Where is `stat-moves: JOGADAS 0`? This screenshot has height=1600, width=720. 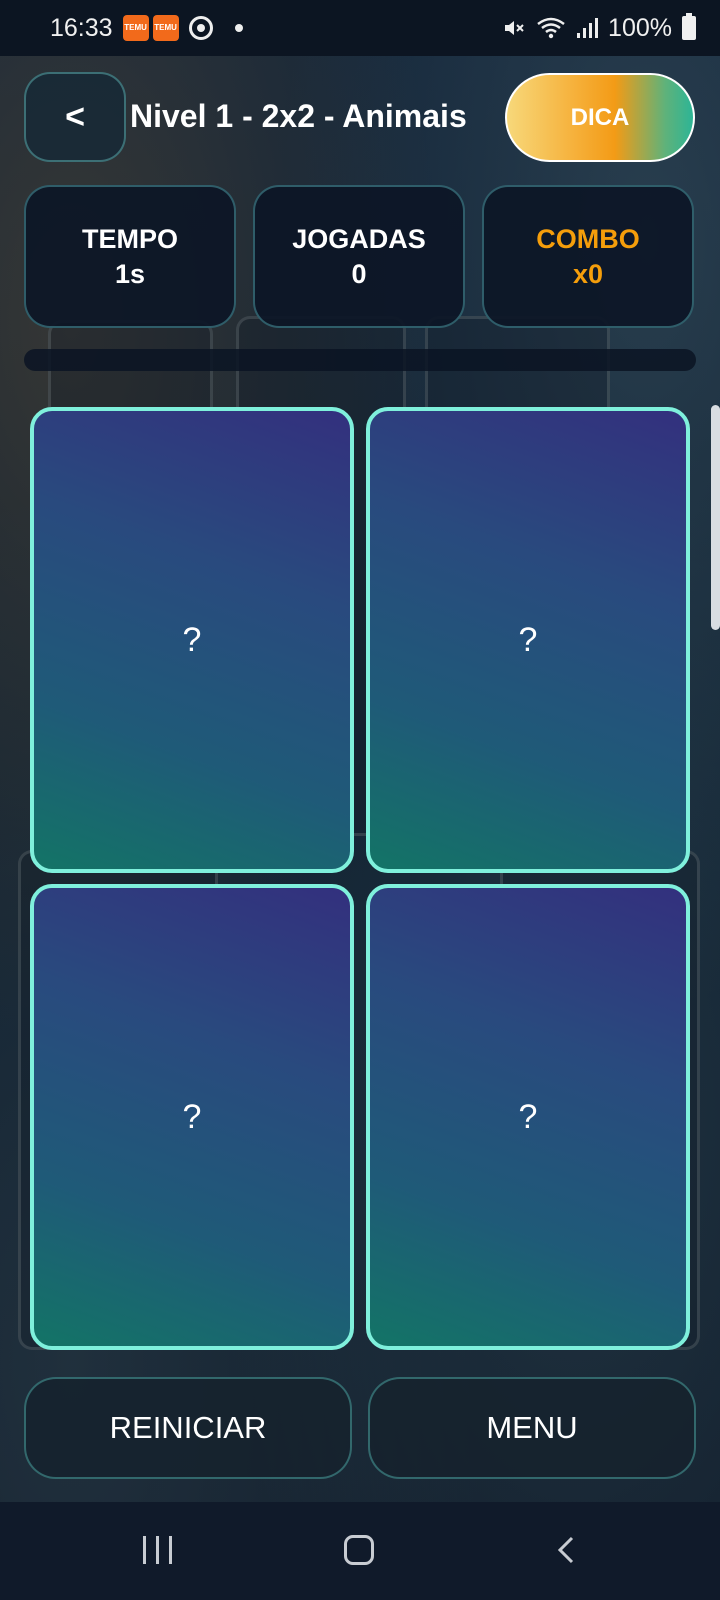 stat-moves: JOGADAS 0 is located at coordinates (359, 256).